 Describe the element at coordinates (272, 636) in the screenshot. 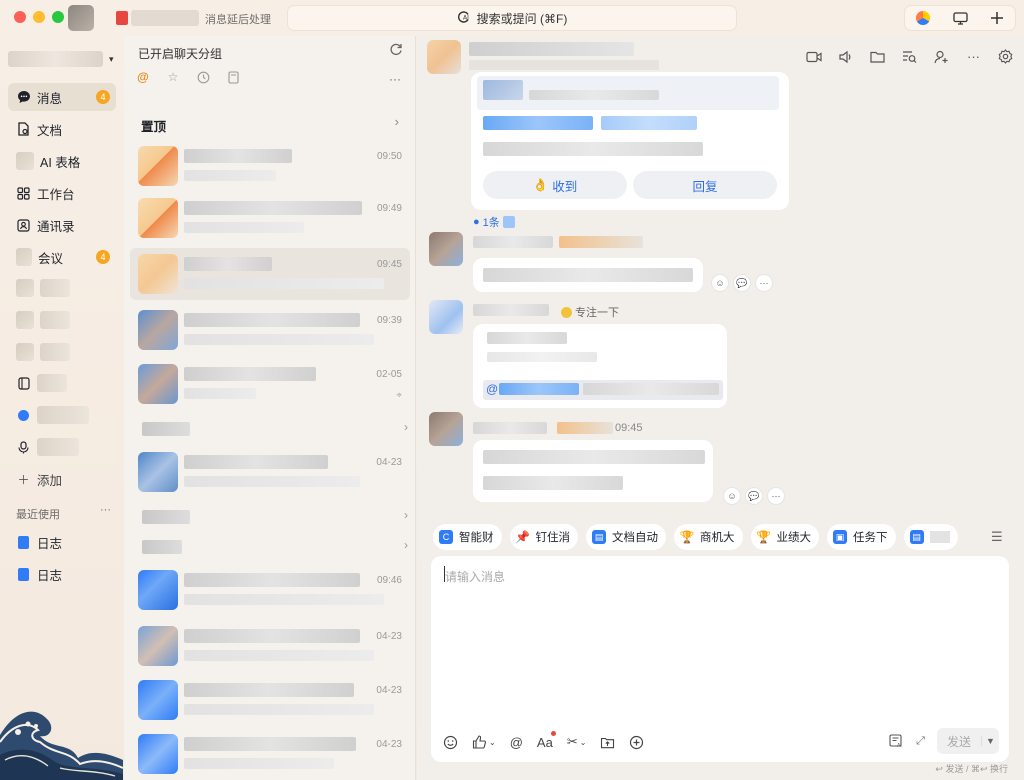

I see `chat-name-blurred` at that location.